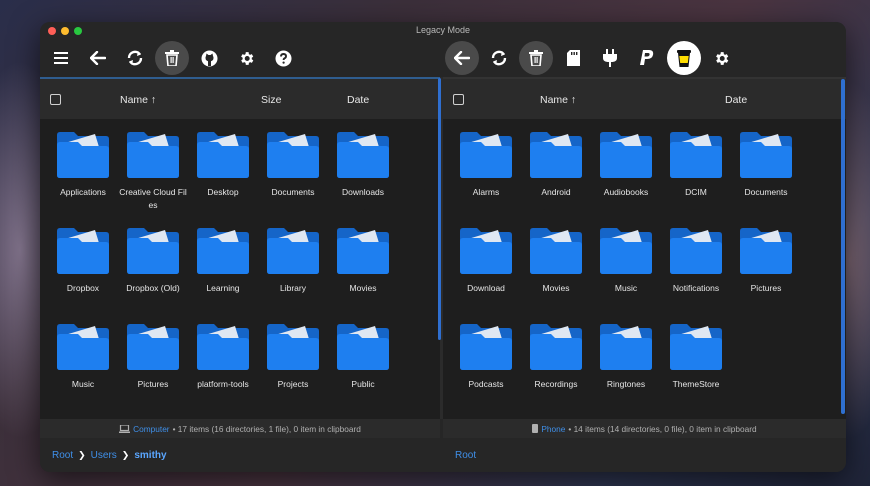 The height and width of the screenshot is (486, 870). What do you see at coordinates (83, 164) in the screenshot?
I see `folder-item: Applications` at bounding box center [83, 164].